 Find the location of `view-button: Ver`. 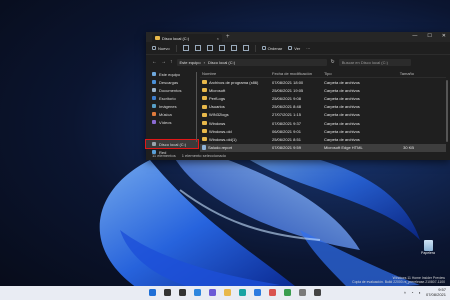

view-button: Ver is located at coordinates (294, 48).